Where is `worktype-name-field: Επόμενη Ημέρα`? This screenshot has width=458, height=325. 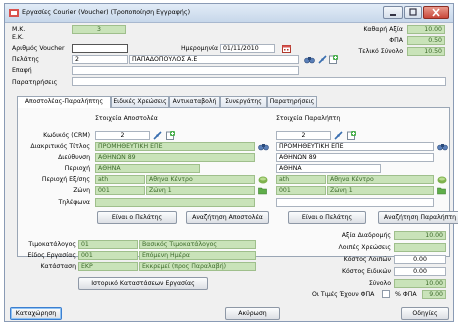
worktype-name-field: Επόμενη Ημέρα is located at coordinates (197, 255).